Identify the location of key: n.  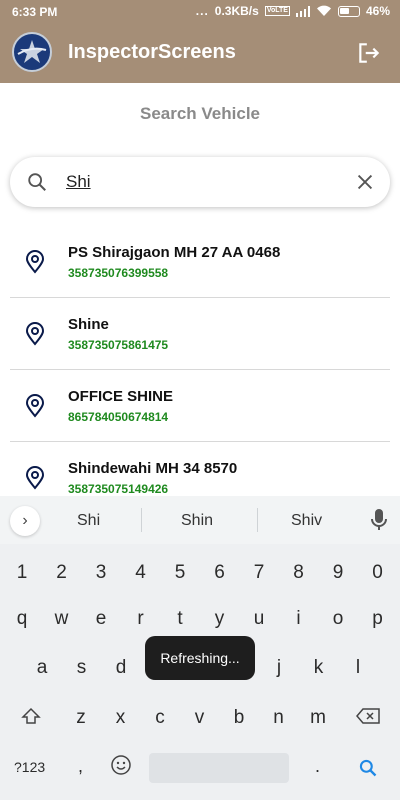
(279, 718).